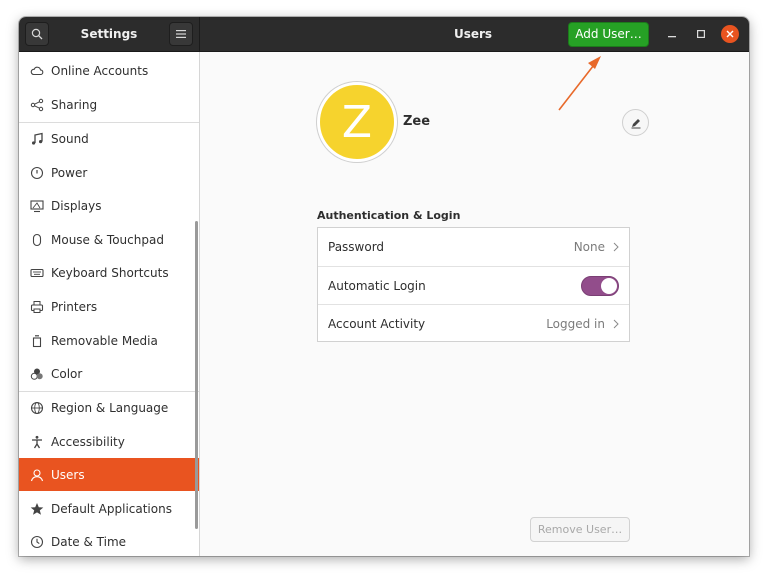  I want to click on sidebar-item-removable-media: Removable Media, so click(109, 340).